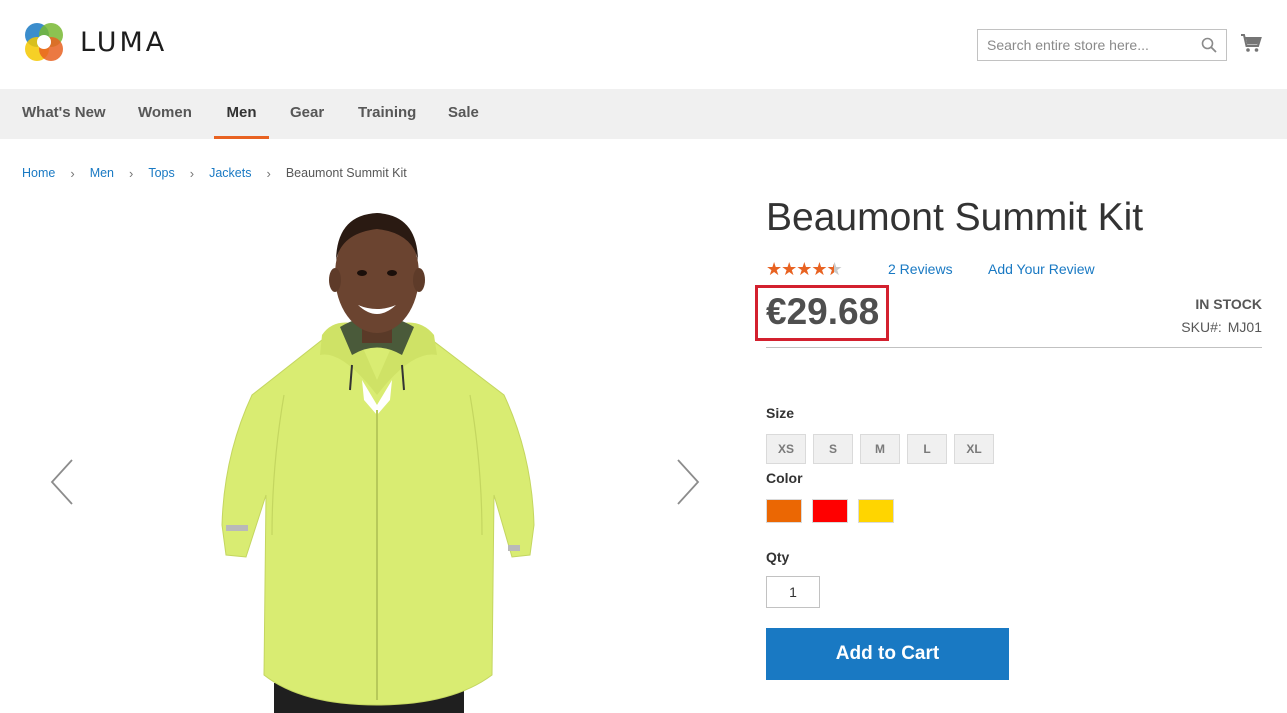  Describe the element at coordinates (63, 482) in the screenshot. I see `chevron-left-icon` at that location.